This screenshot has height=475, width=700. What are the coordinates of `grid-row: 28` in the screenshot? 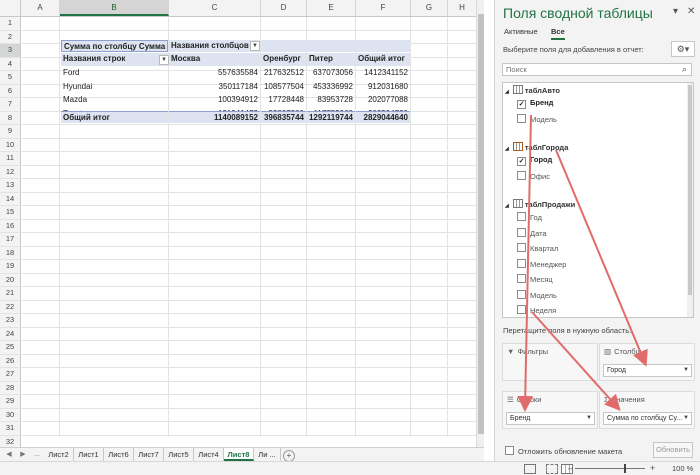 It's located at (238, 388).